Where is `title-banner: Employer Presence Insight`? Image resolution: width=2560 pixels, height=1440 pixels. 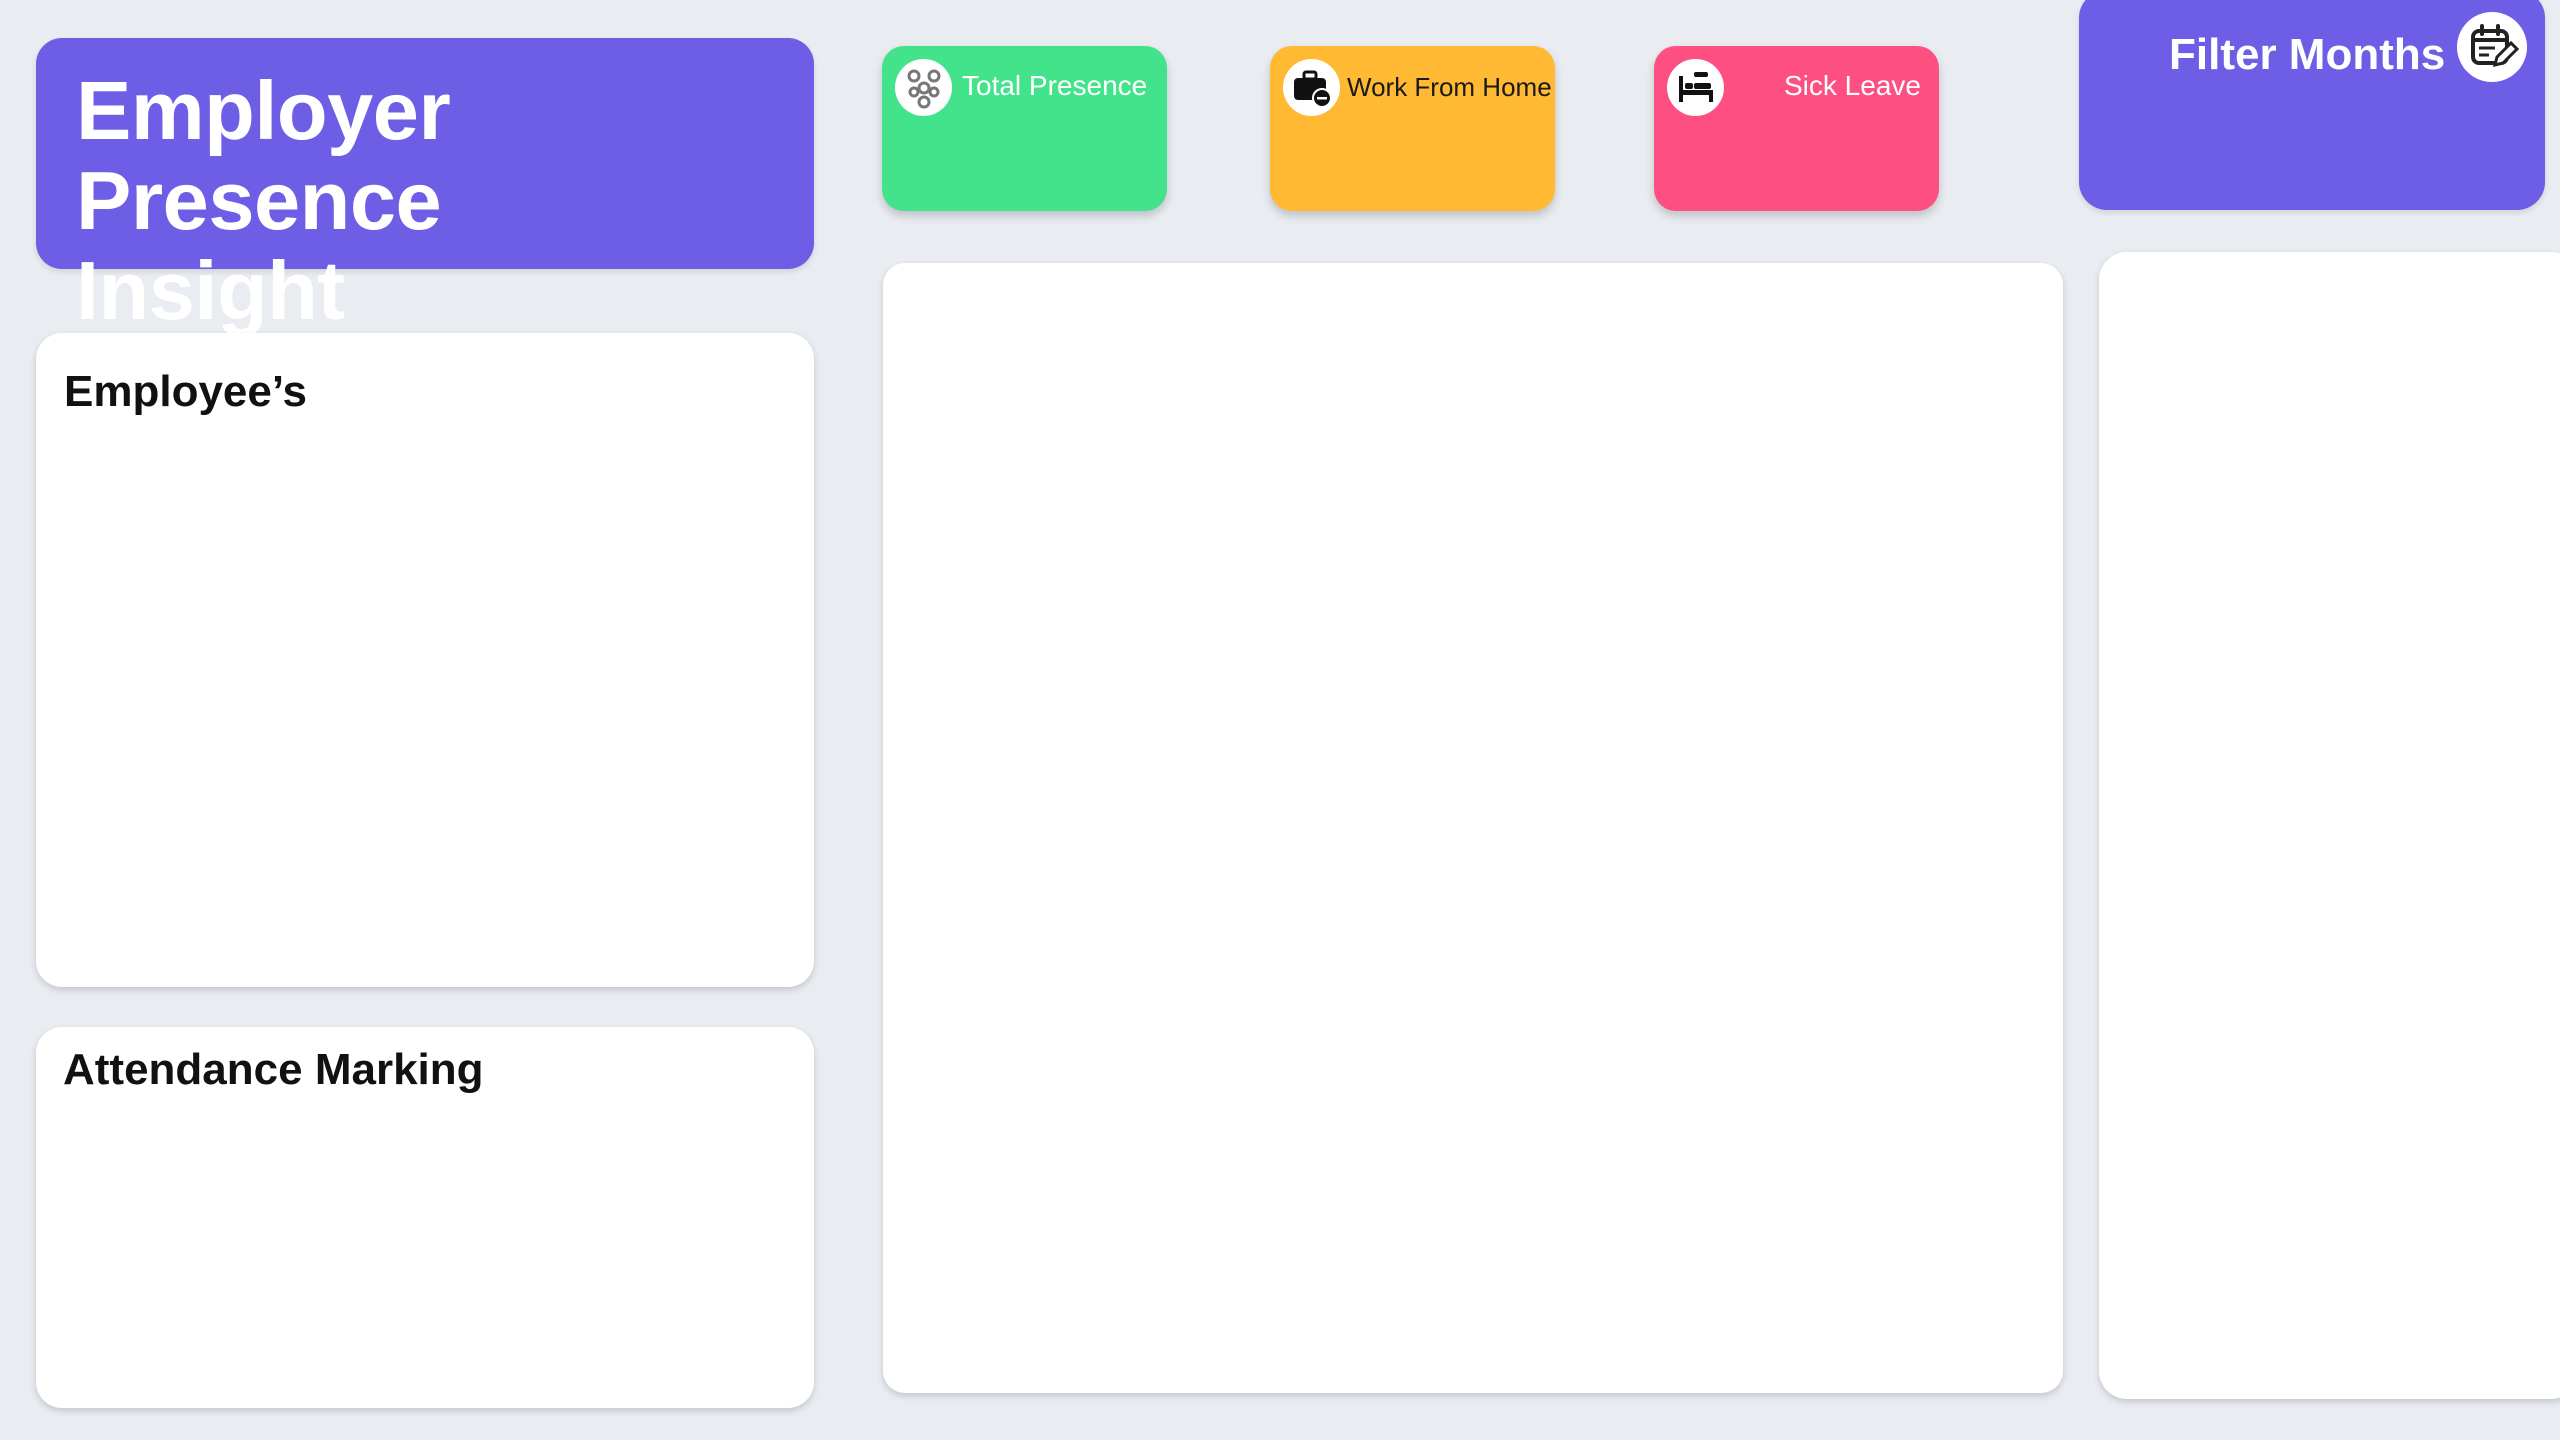
title-banner: Employer Presence Insight is located at coordinates (425, 187).